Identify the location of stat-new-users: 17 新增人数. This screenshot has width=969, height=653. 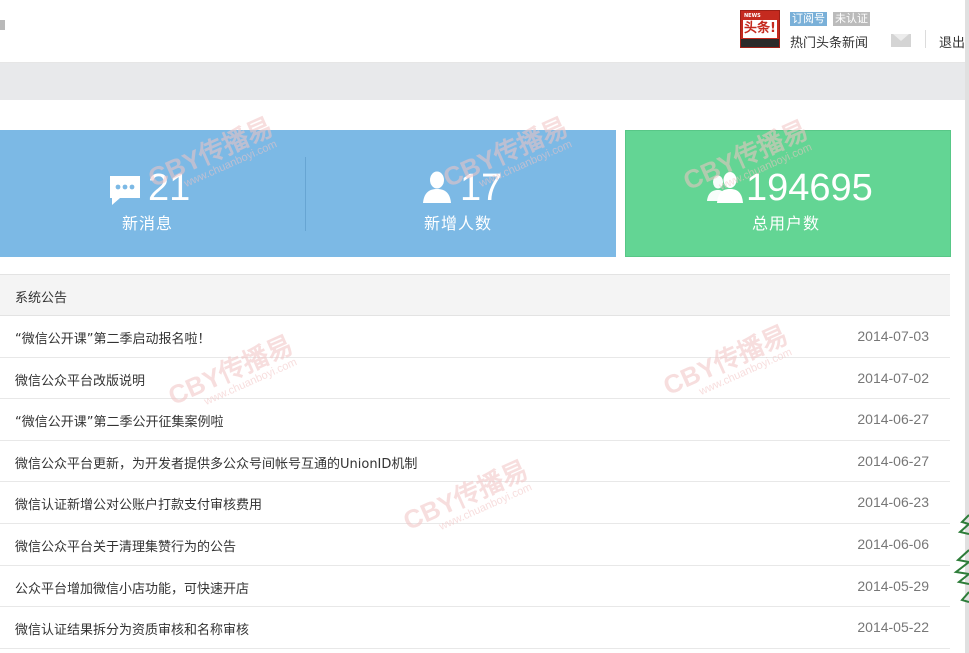
(480, 203).